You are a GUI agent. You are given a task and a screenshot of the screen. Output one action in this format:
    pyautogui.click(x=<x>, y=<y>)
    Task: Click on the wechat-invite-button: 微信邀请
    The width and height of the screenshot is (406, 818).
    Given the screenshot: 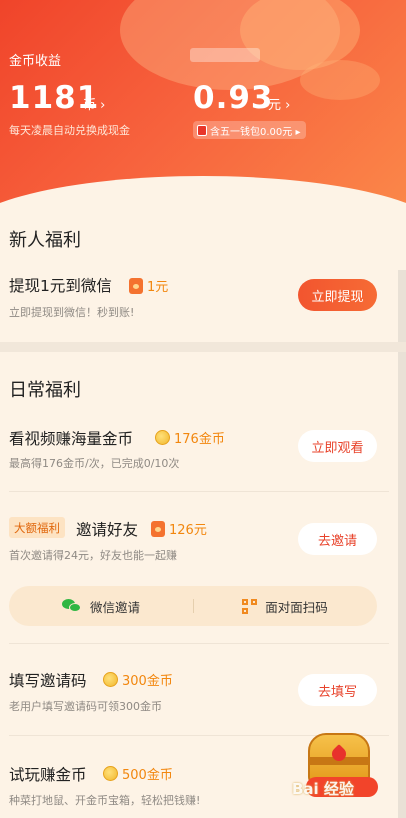 What is the action you would take?
    pyautogui.click(x=101, y=606)
    